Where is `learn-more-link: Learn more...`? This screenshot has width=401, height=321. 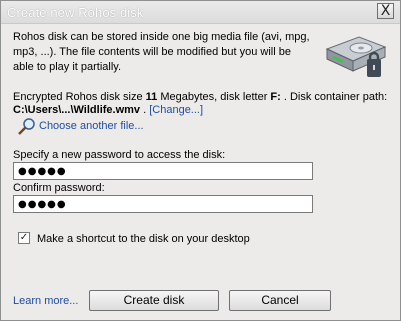 learn-more-link: Learn more... is located at coordinates (45, 301).